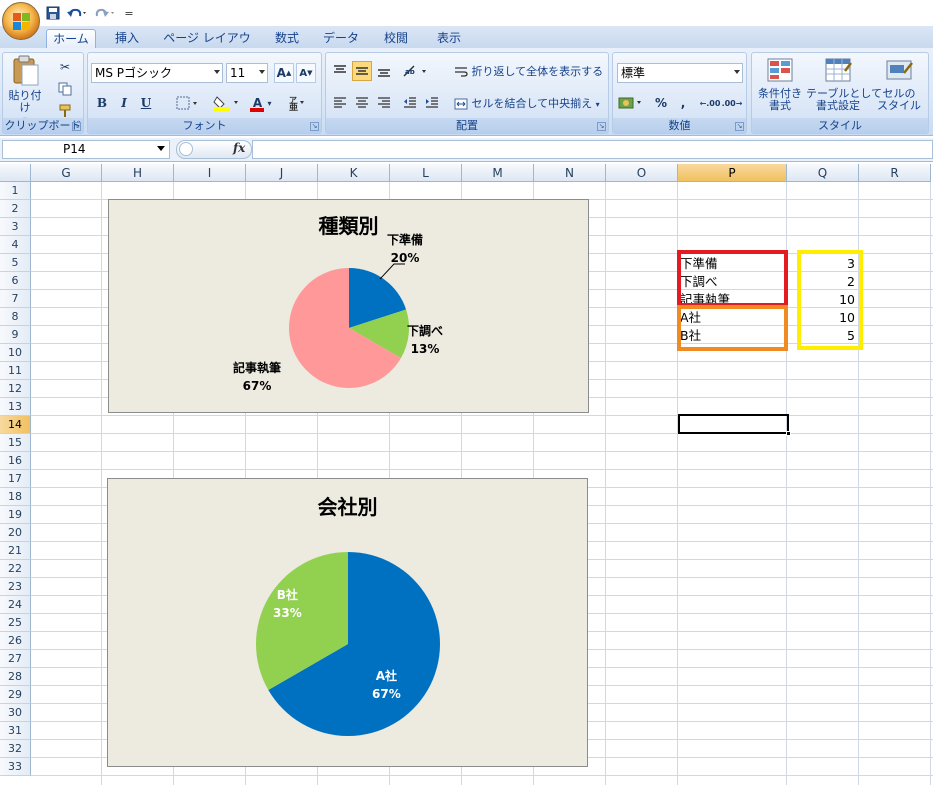  What do you see at coordinates (449, 38) in the screenshot?
I see `tab-view: 表示` at bounding box center [449, 38].